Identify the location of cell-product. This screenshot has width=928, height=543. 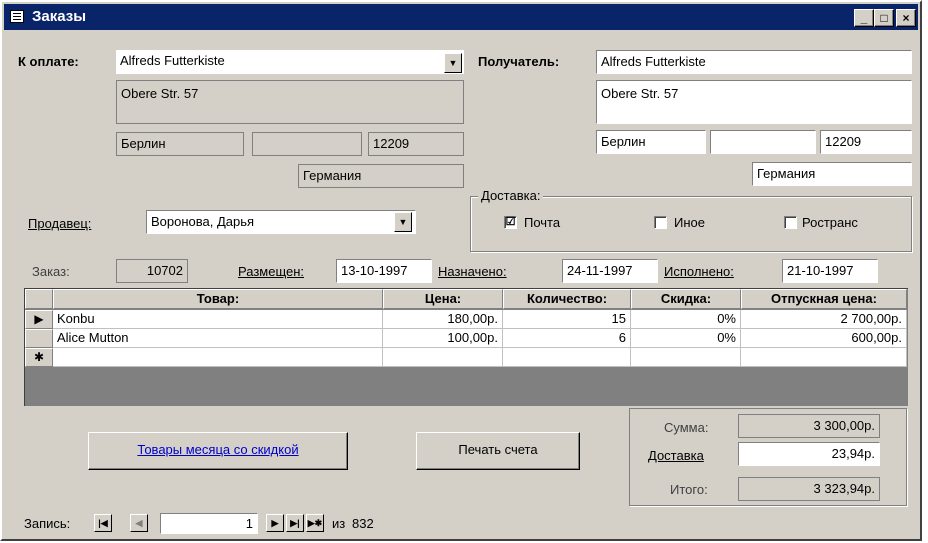
(218, 357).